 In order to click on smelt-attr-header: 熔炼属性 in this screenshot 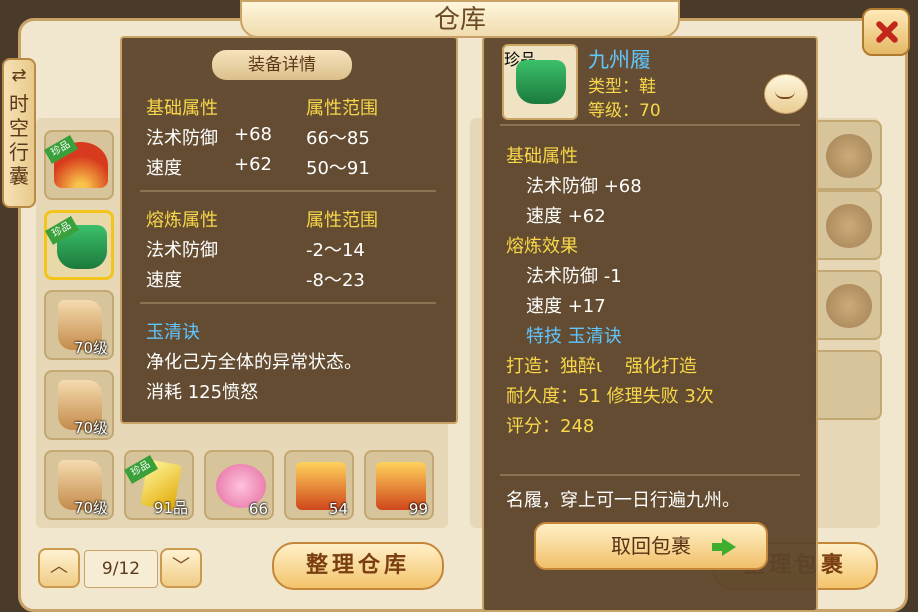, I will do `click(182, 220)`.